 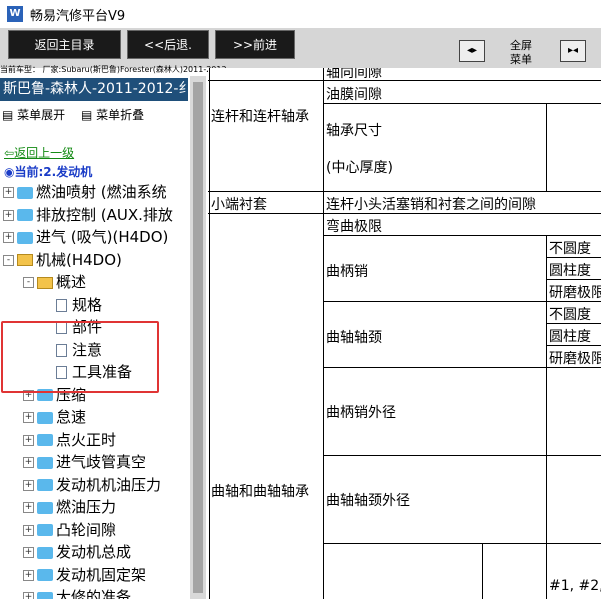 I want to click on panel-arrow-icon: ◂▸, so click(x=472, y=50).